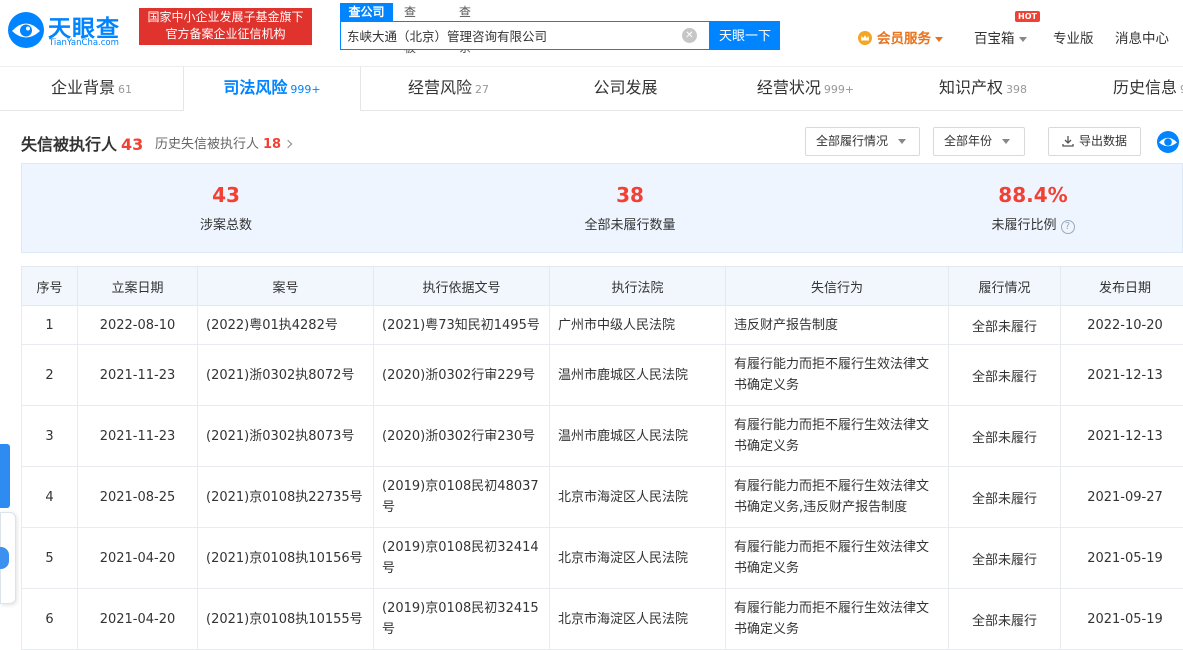  Describe the element at coordinates (366, 12) in the screenshot. I see `search-tab-company: 查公司` at that location.